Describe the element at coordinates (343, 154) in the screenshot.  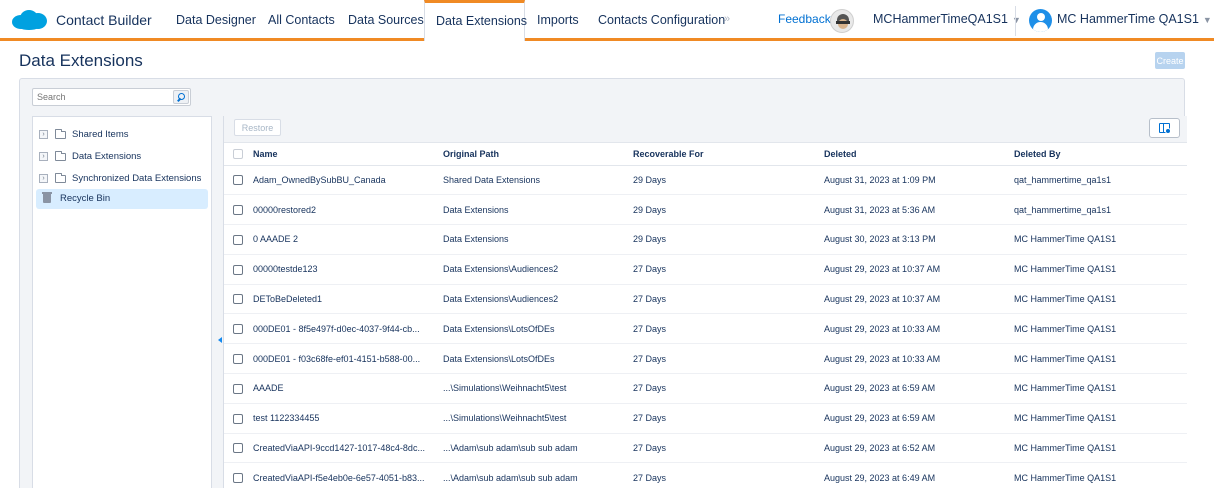
I see `column-header-name: Name` at that location.